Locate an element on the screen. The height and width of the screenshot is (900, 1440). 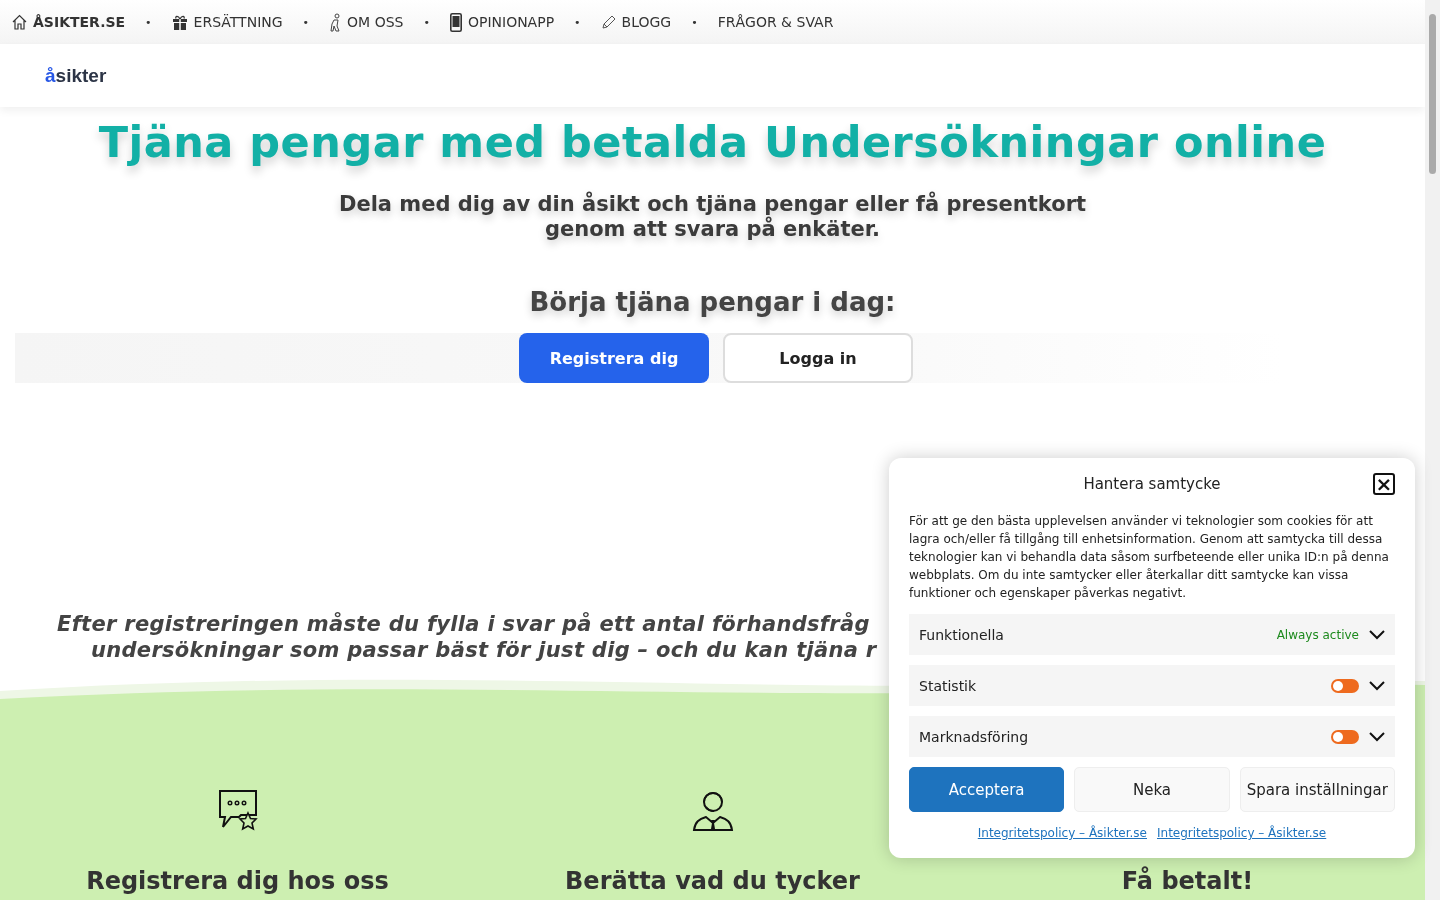
cta-heading: Börja tjäna pengar i dag: is located at coordinates (712, 302).